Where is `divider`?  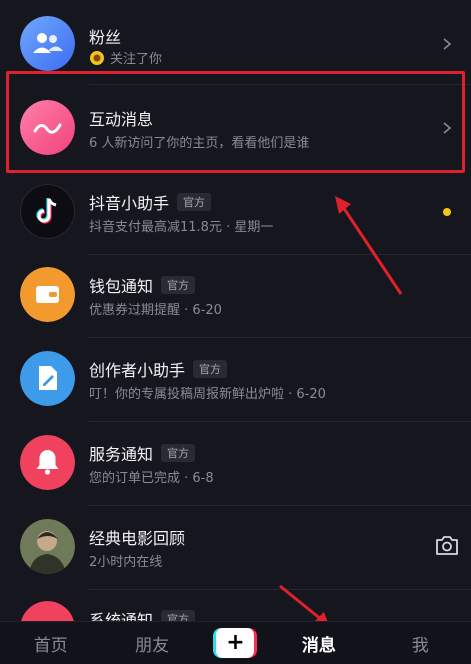
divider is located at coordinates (280, 84).